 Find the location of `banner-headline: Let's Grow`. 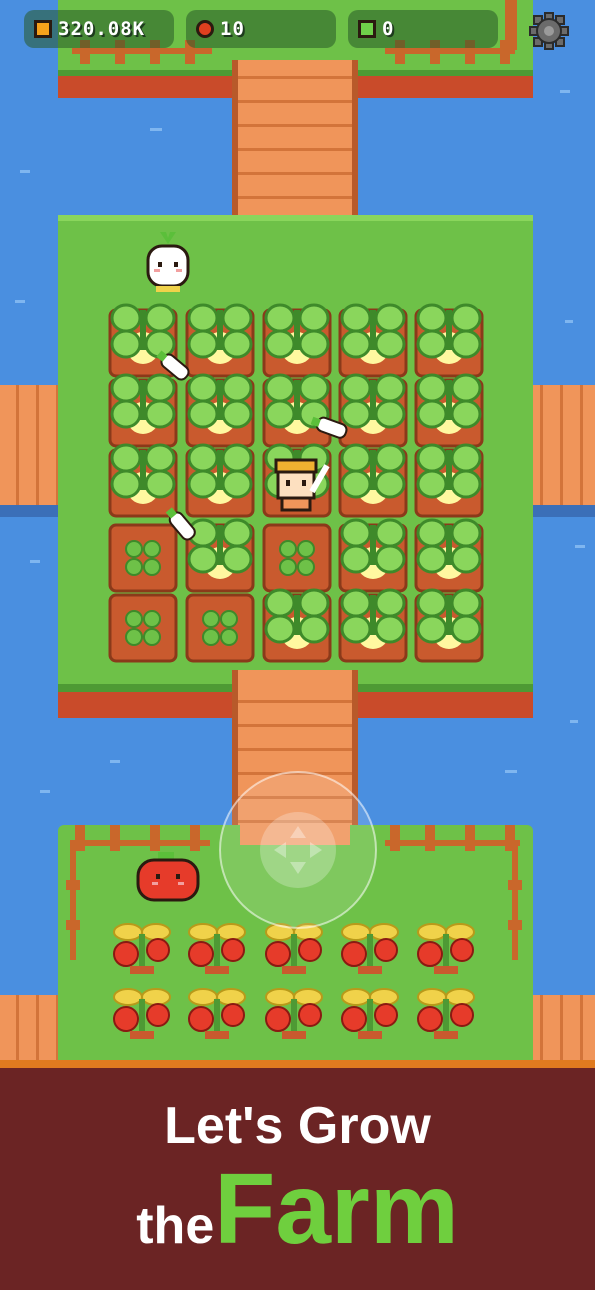

banner-headline: Let's Grow is located at coordinates (297, 1126).